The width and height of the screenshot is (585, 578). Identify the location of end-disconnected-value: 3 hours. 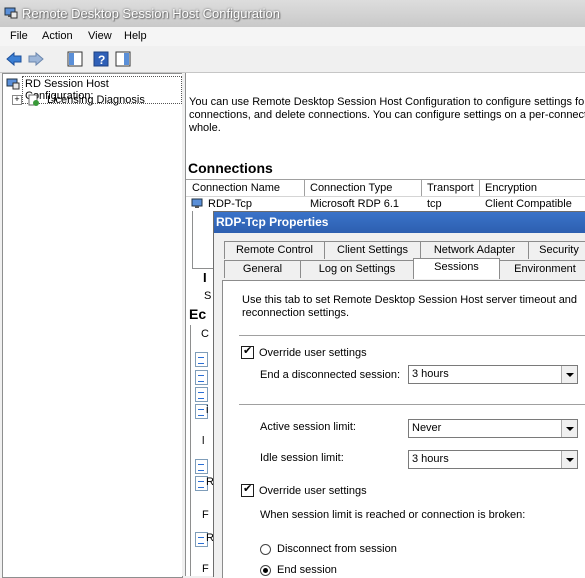
(430, 374).